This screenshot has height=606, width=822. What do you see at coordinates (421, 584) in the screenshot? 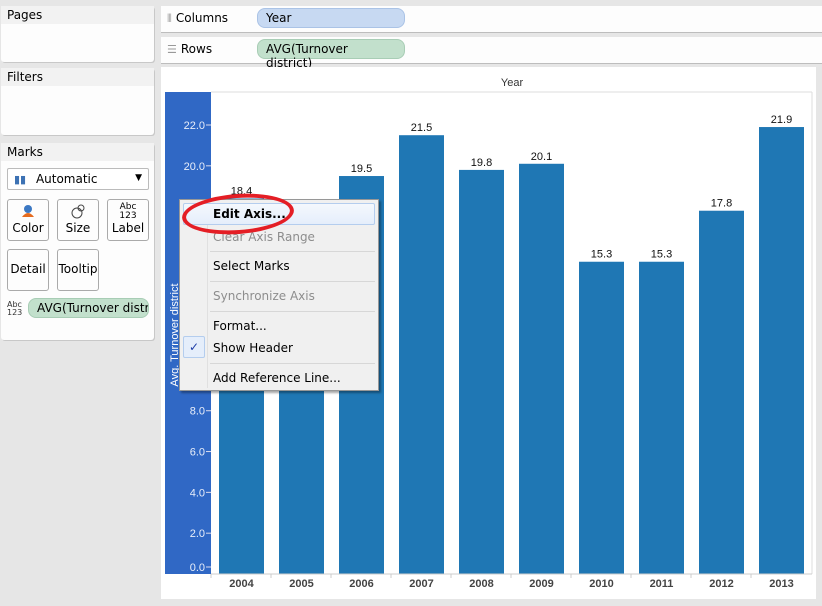
I see `x-tick-label-2007: 2007` at bounding box center [421, 584].